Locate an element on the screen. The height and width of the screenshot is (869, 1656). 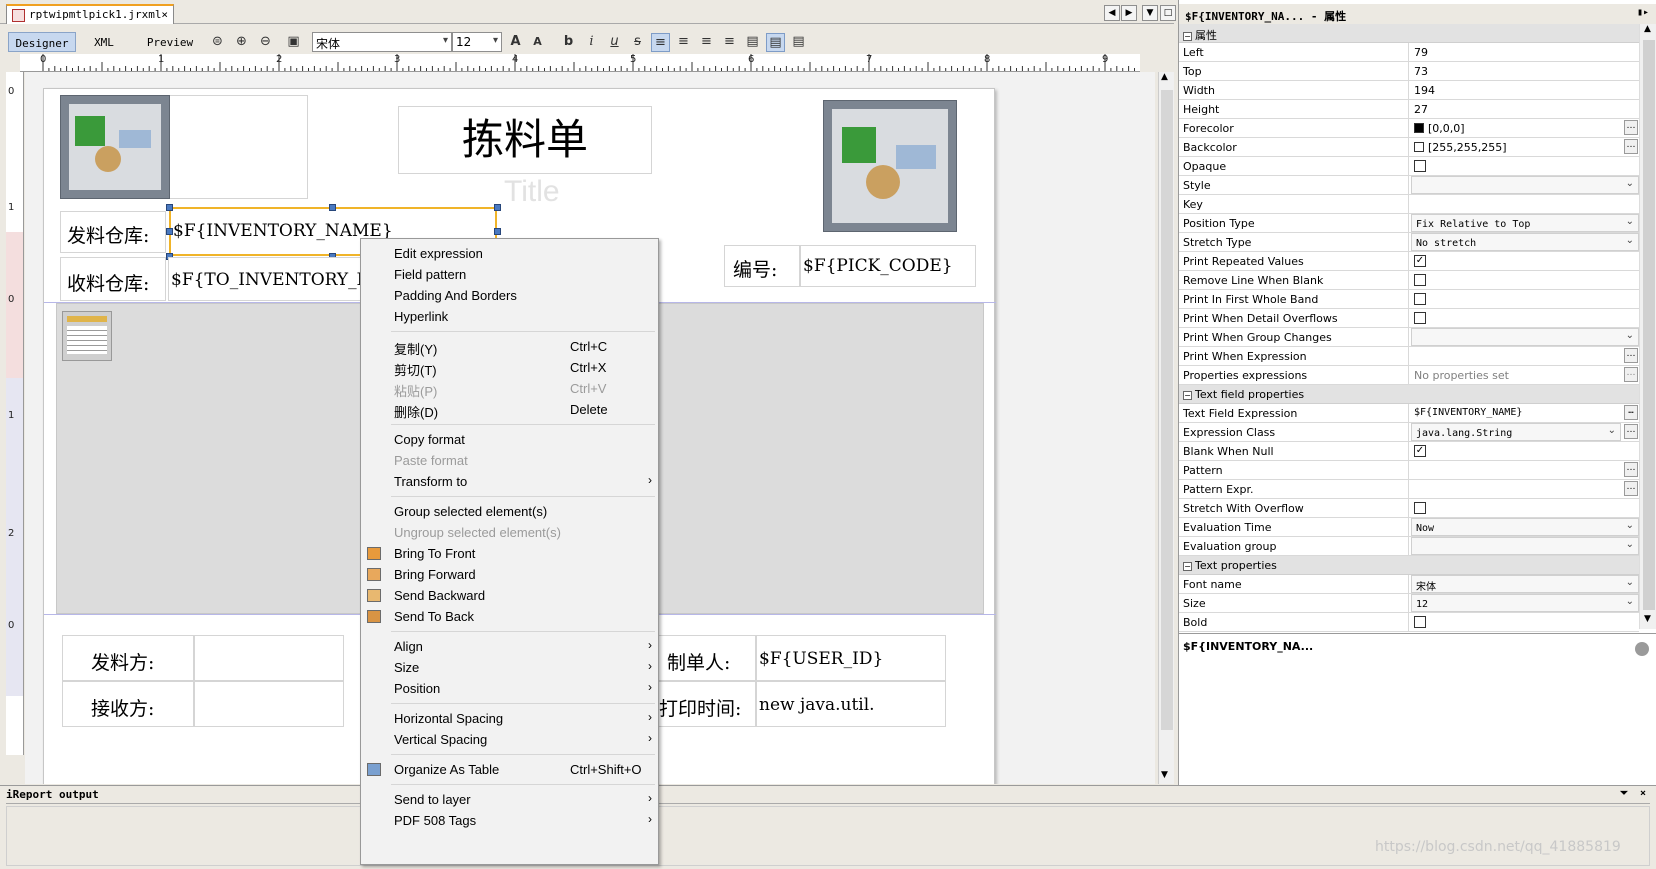
strikethrough-icon: s is located at coordinates (637, 42).